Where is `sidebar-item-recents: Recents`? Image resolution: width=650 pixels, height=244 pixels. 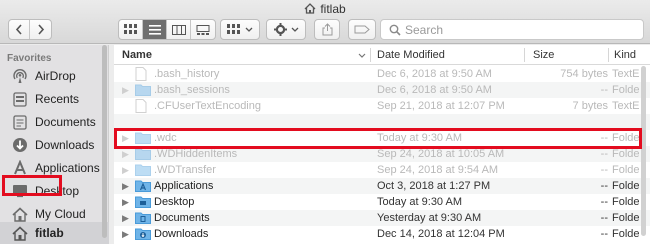 sidebar-item-recents: Recents is located at coordinates (54, 99).